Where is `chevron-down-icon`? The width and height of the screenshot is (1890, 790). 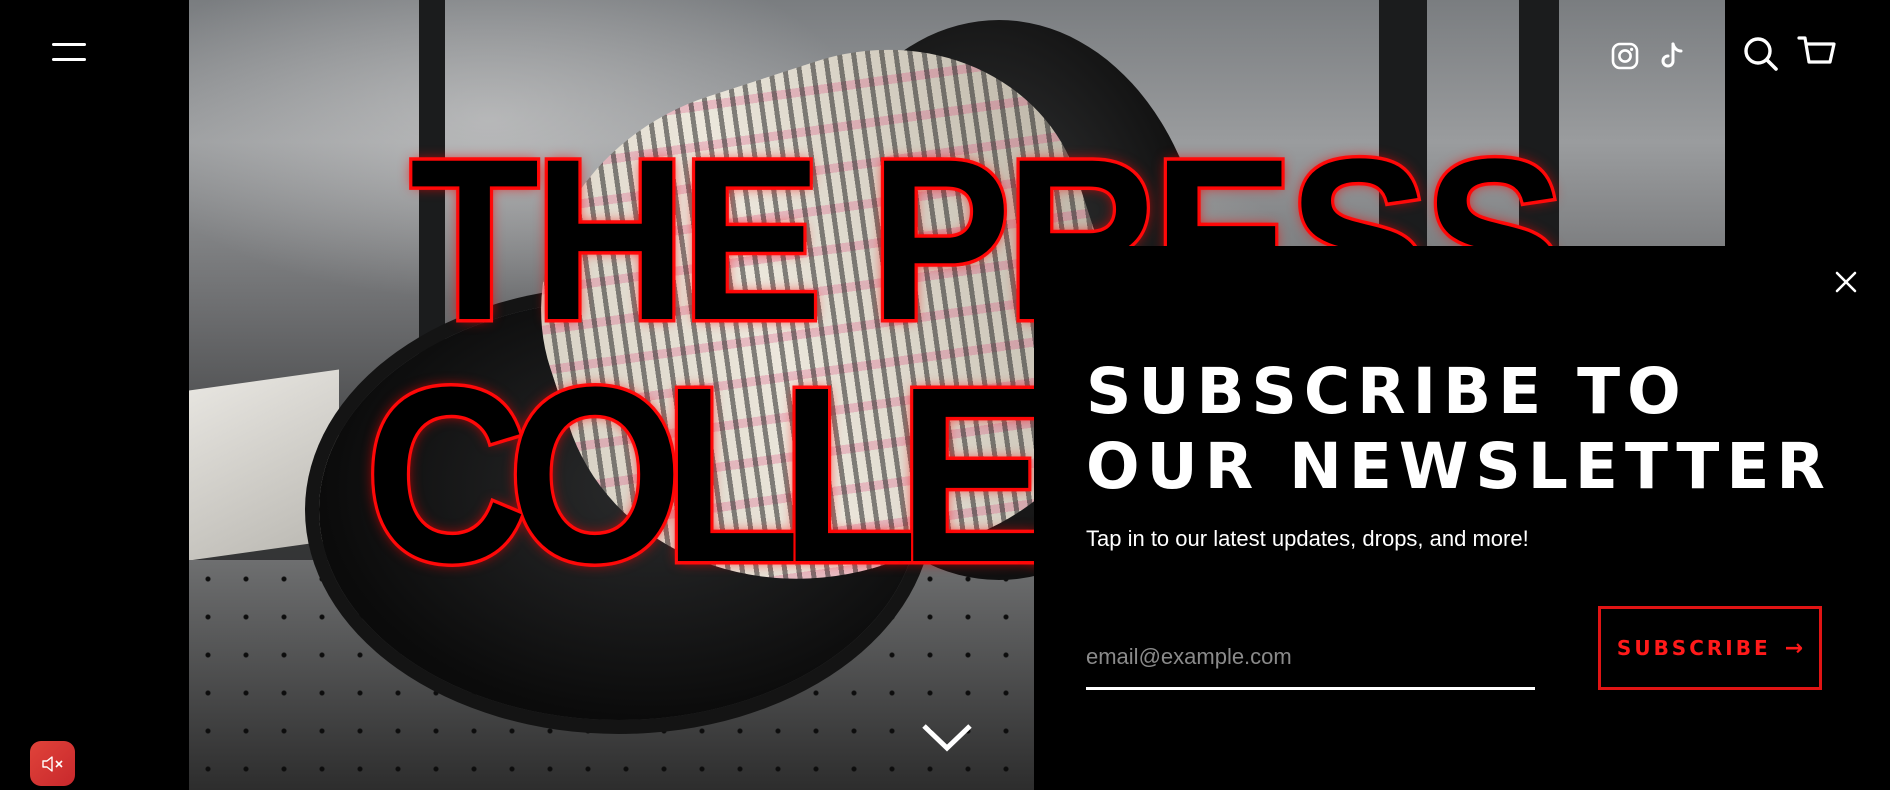 chevron-down-icon is located at coordinates (947, 738).